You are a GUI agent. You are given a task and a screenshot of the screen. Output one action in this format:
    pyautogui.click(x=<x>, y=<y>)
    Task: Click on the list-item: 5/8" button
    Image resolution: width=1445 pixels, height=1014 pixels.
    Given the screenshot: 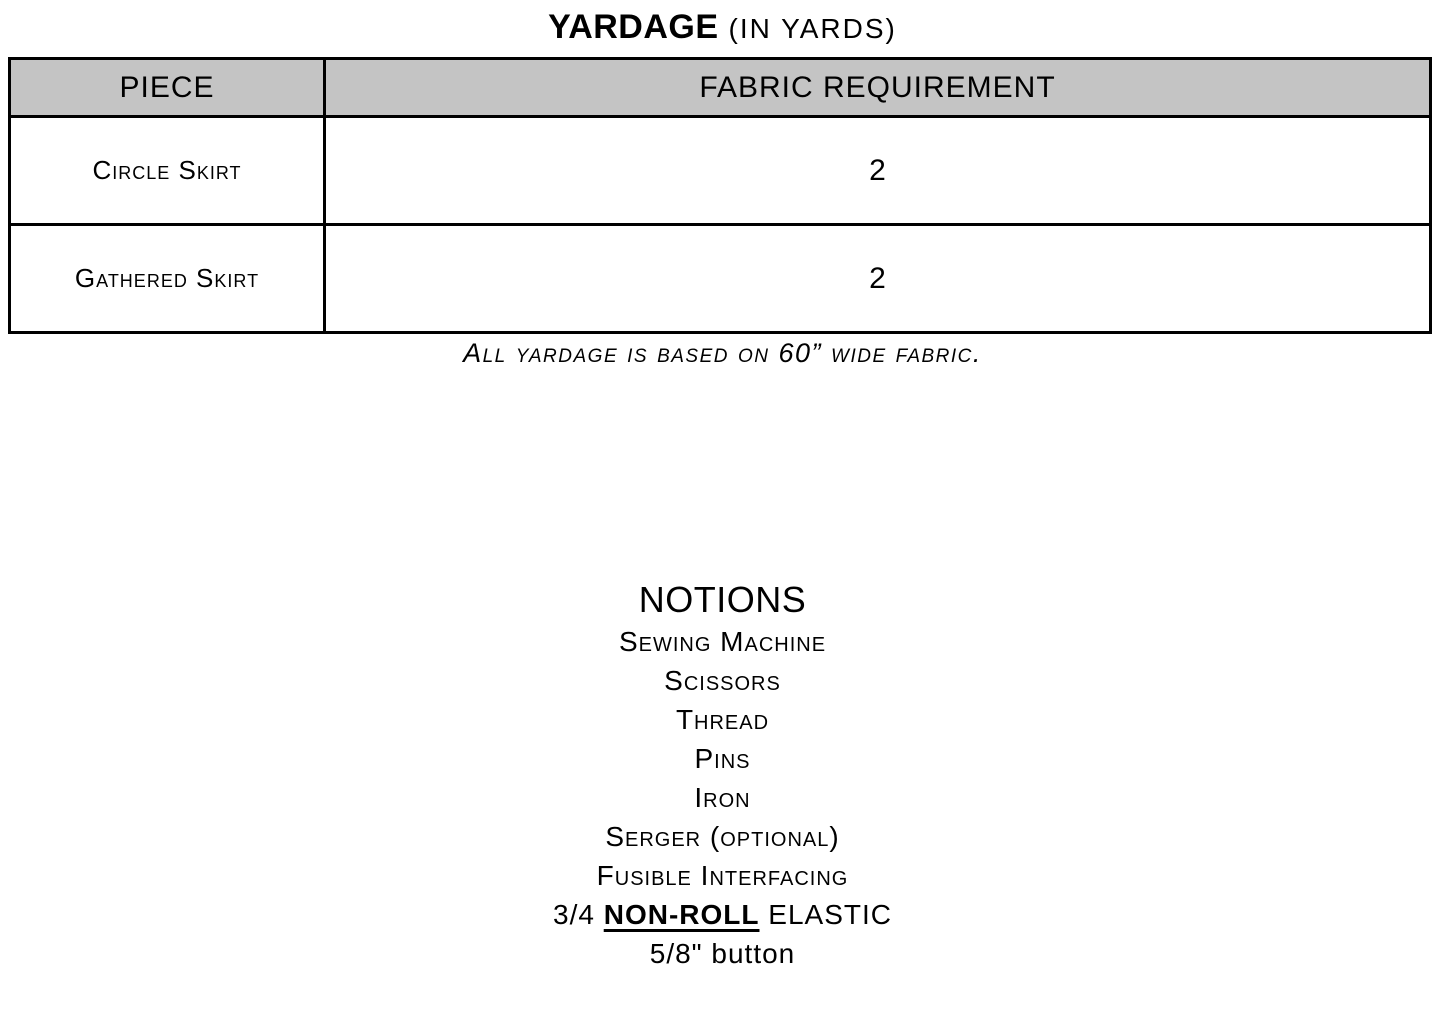 What is the action you would take?
    pyautogui.click(x=722, y=953)
    